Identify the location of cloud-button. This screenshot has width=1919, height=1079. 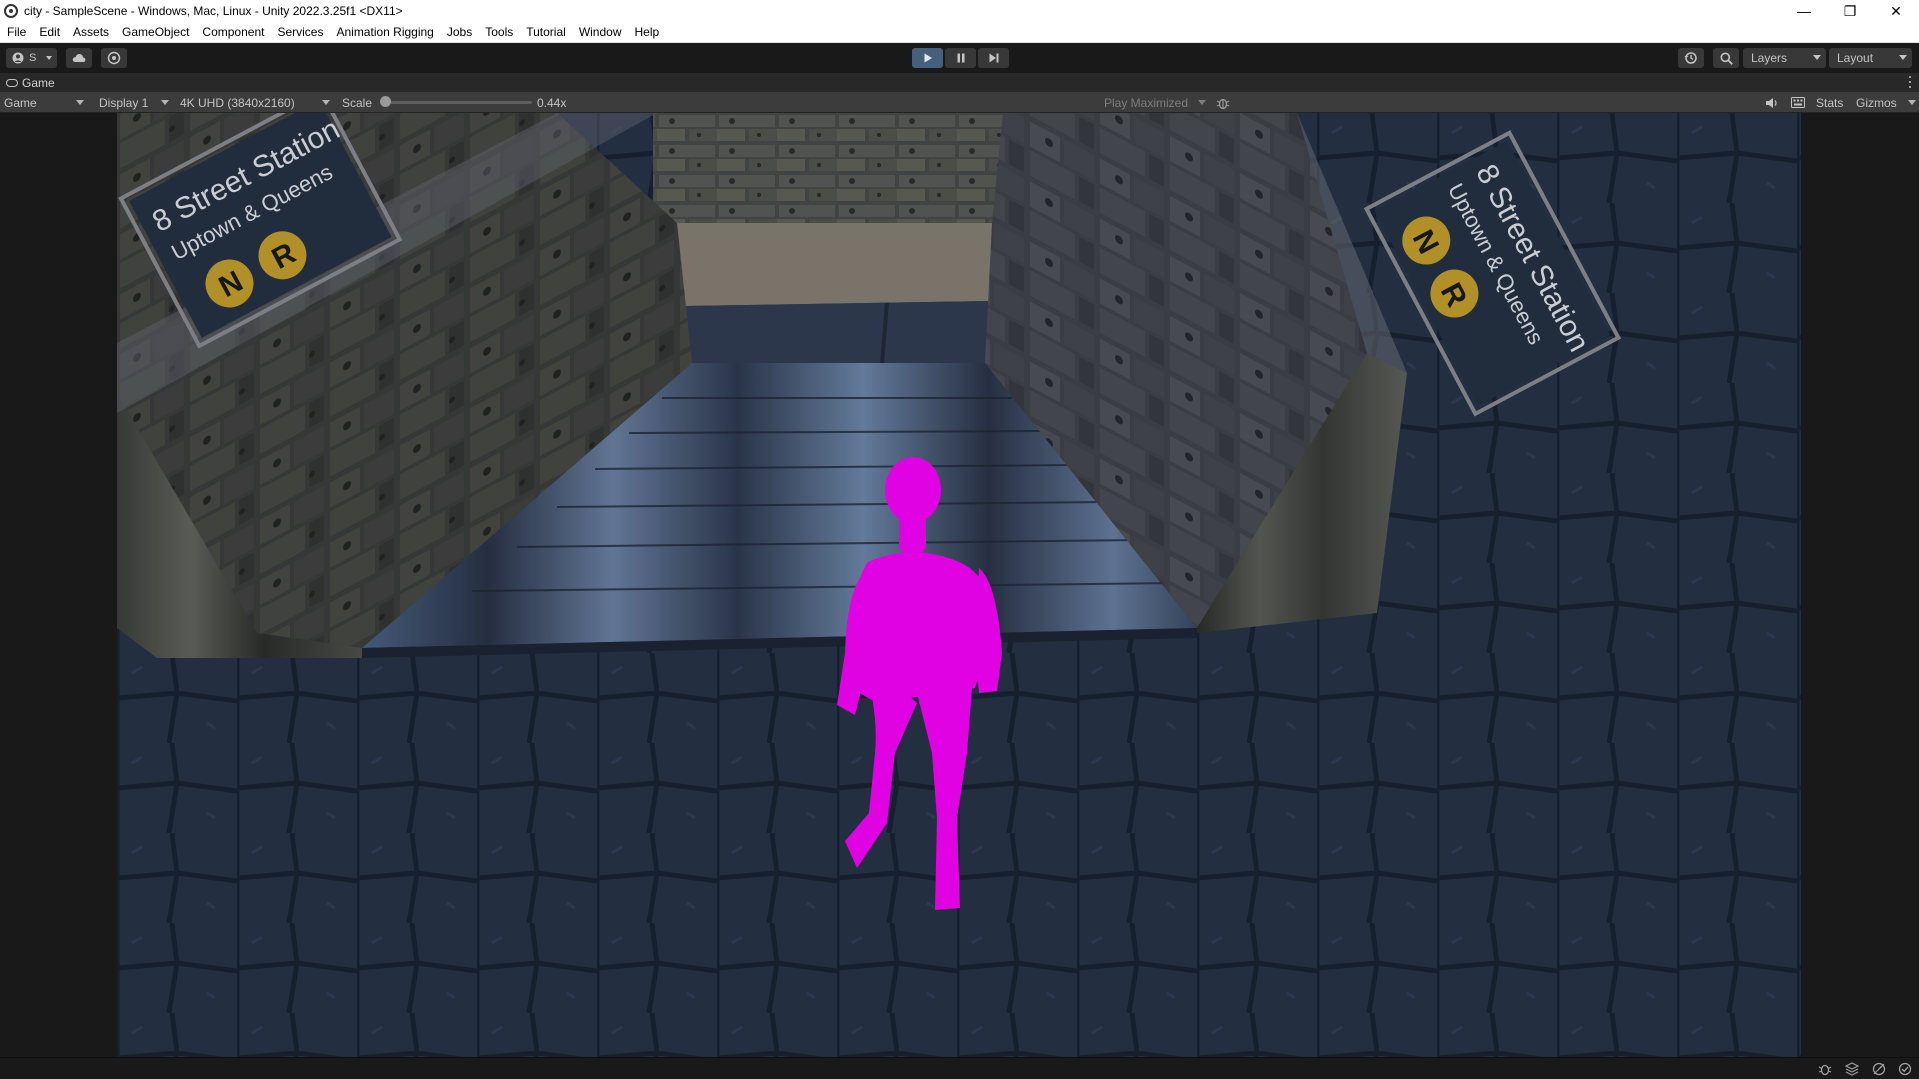
(79, 58).